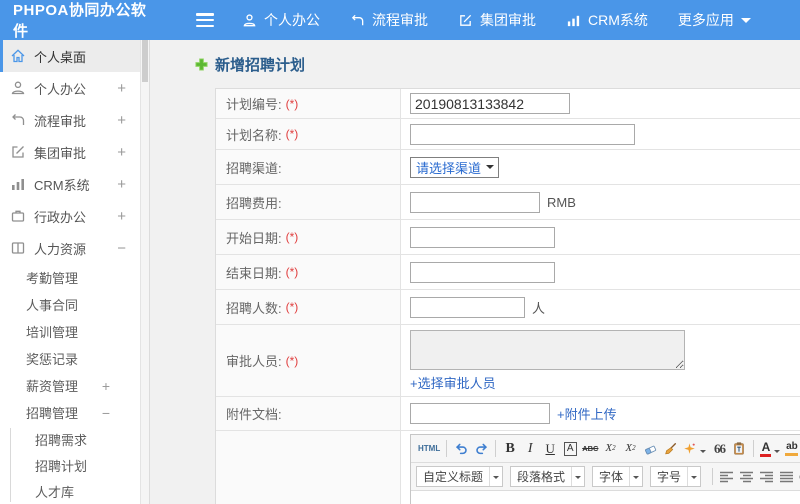  What do you see at coordinates (308, 307) in the screenshot?
I see `field-label: 招聘人数: (*)` at bounding box center [308, 307].